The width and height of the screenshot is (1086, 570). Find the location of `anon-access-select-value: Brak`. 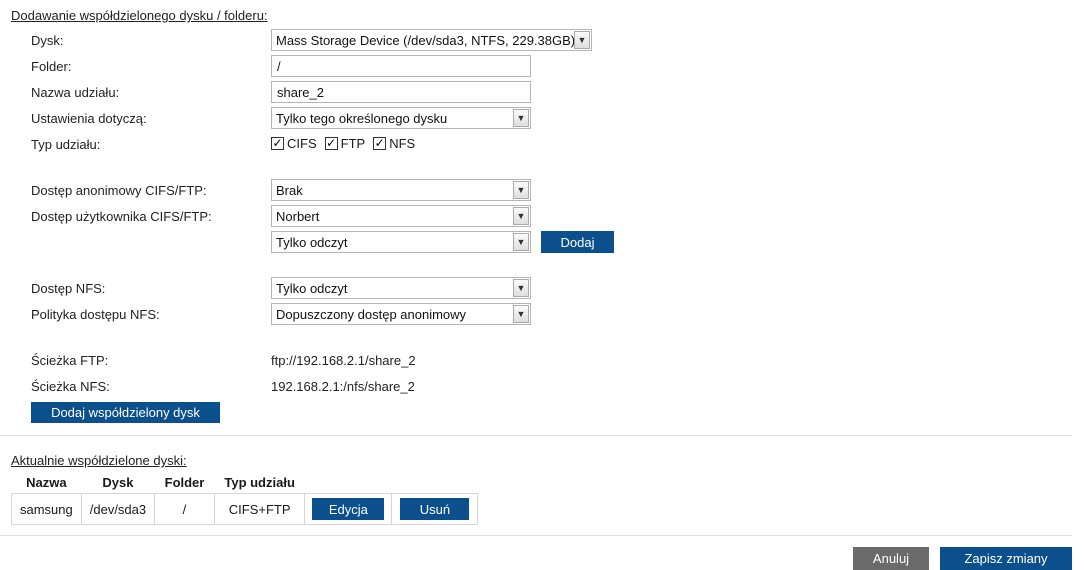

anon-access-select-value: Brak is located at coordinates (289, 190).